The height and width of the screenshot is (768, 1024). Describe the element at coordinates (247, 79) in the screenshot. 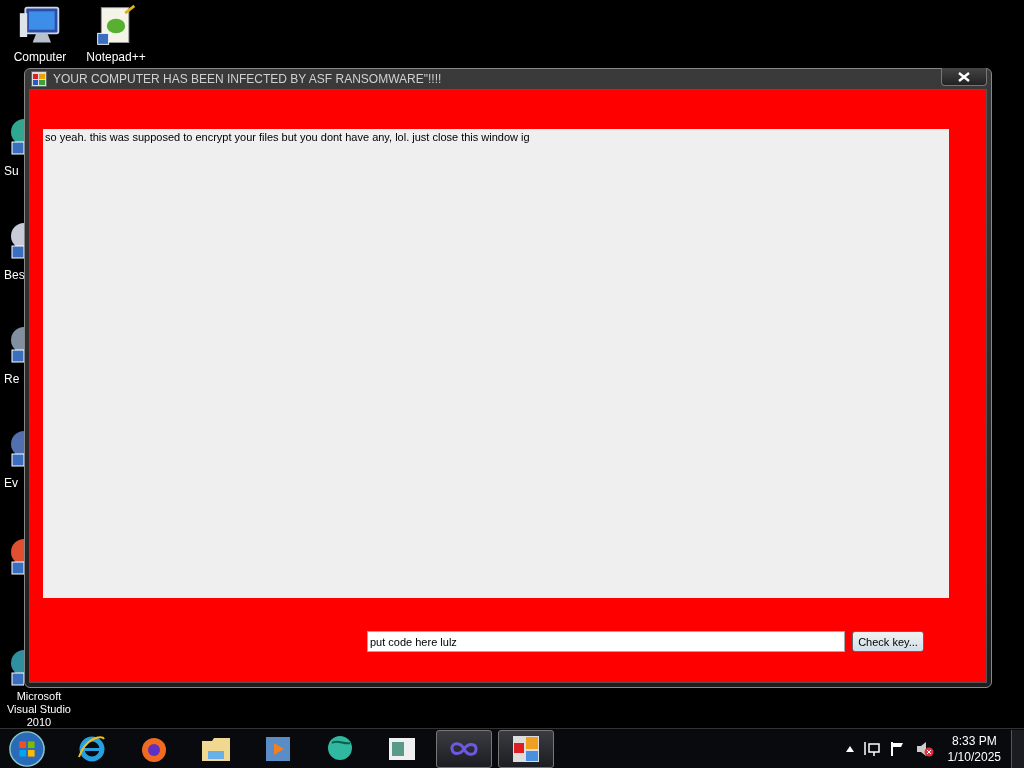

I see `window-title: YOUR COMPUTER HAS BEEN INFECTED BY ASF RANSOMWARE"!!!!` at that location.